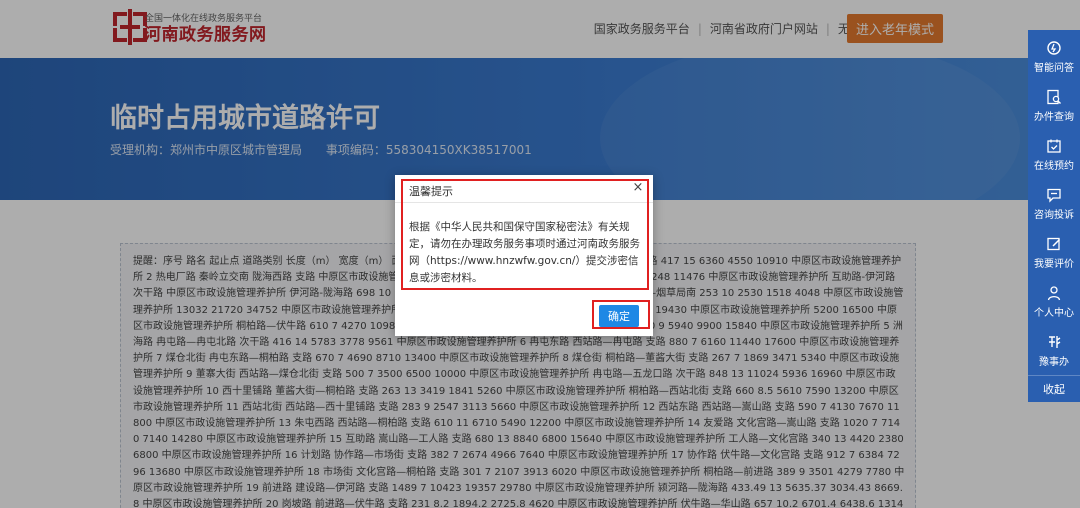 The height and width of the screenshot is (508, 1080). I want to click on sidebar-item-label: 个人中心, so click(1054, 313).